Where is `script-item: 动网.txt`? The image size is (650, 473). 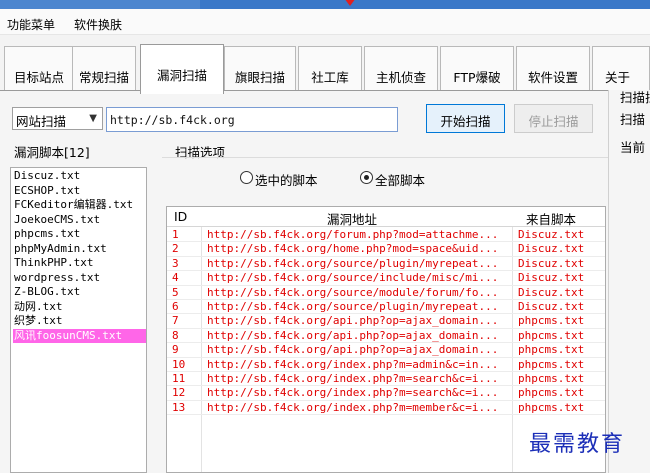
script-item: 动网.txt is located at coordinates (79, 307).